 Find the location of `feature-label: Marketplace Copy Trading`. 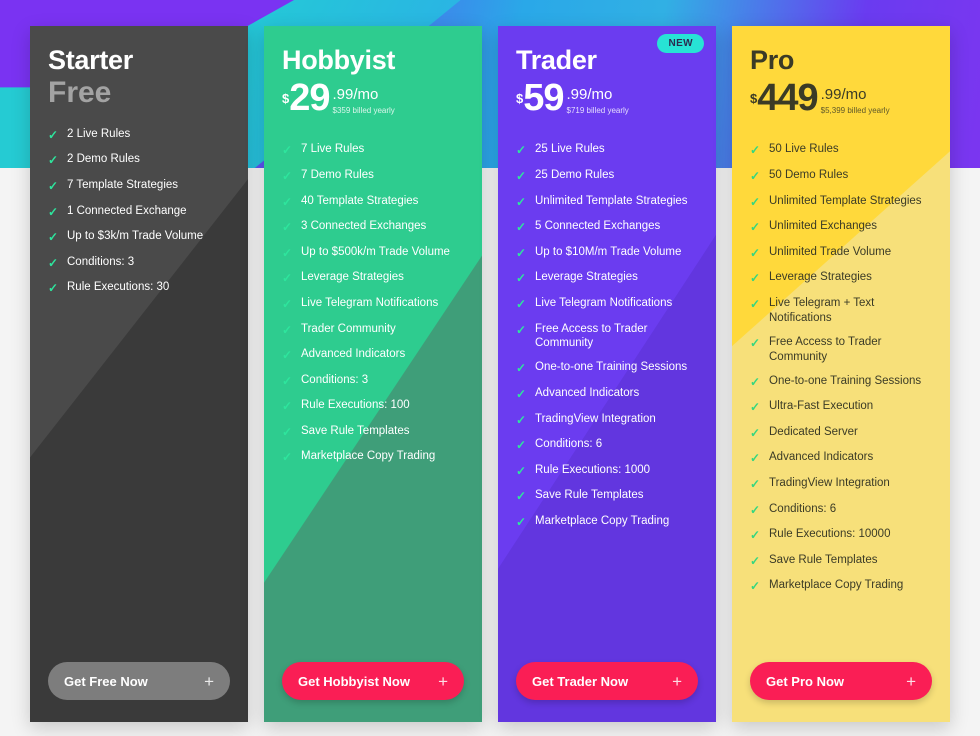

feature-label: Marketplace Copy Trading is located at coordinates (602, 520).